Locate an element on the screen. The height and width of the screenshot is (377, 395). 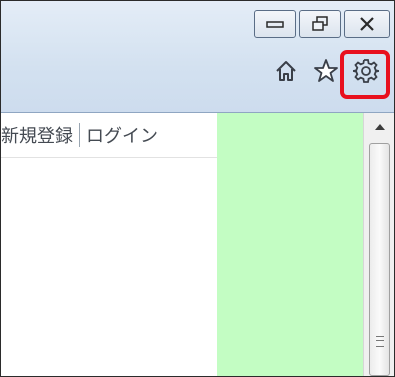
home-button is located at coordinates (286, 71).